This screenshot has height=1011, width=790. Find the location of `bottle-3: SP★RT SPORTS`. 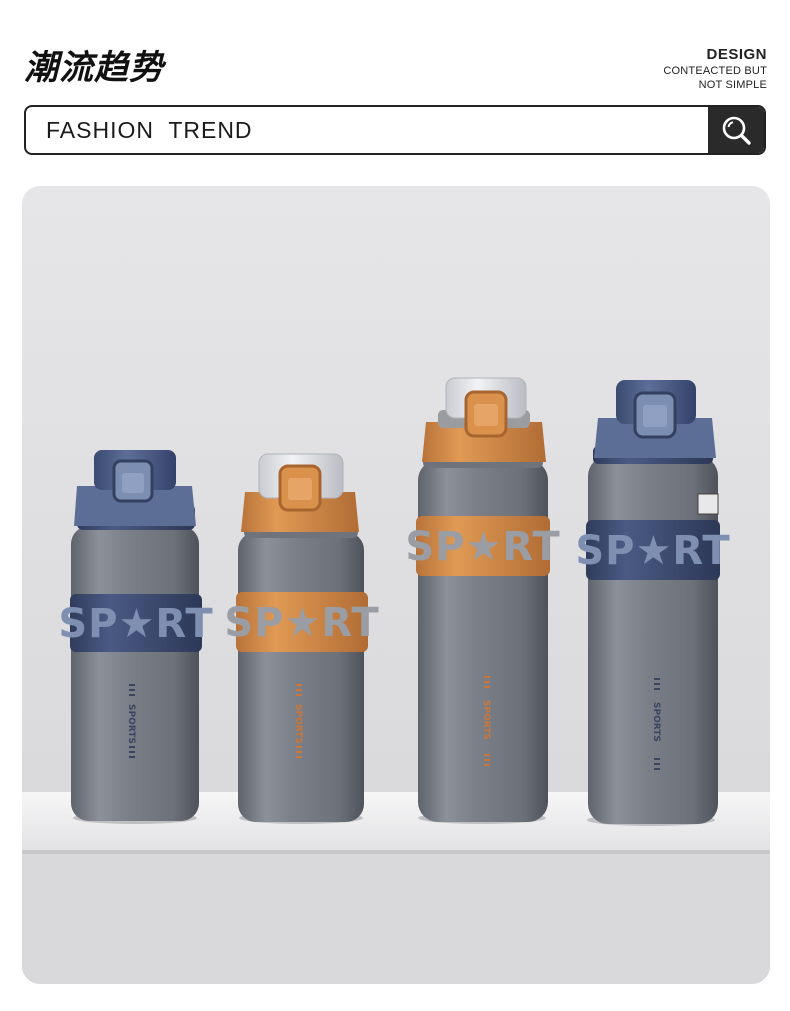

bottle-3: SP★RT SPORTS is located at coordinates (482, 600).